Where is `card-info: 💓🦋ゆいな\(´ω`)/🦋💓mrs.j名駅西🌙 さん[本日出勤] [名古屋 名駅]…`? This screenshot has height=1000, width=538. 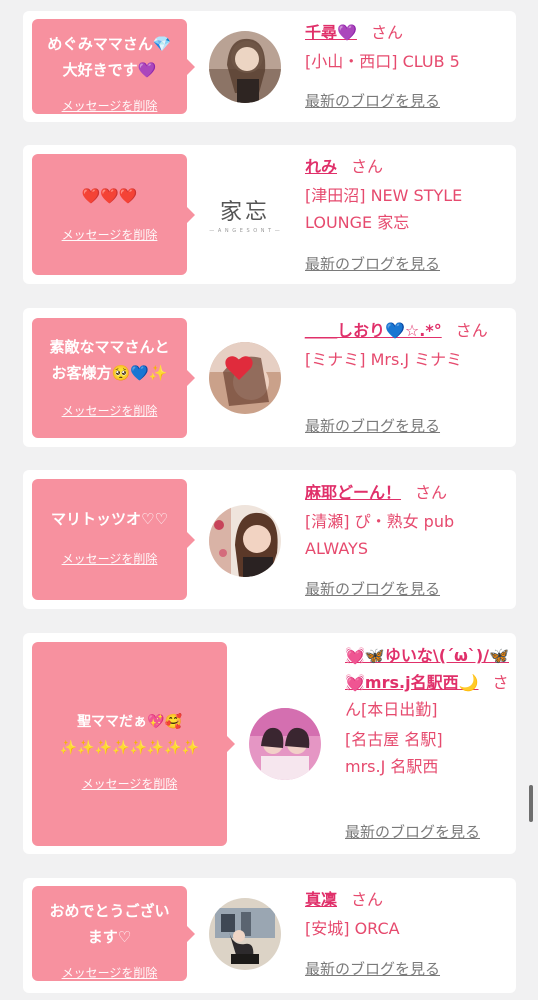
card-info: 💓🦋ゆいな\(´ω`)/🦋💓mrs.j名駅西🌙 さん[本日出勤] [名古屋 名駅]… is located at coordinates (427, 711).